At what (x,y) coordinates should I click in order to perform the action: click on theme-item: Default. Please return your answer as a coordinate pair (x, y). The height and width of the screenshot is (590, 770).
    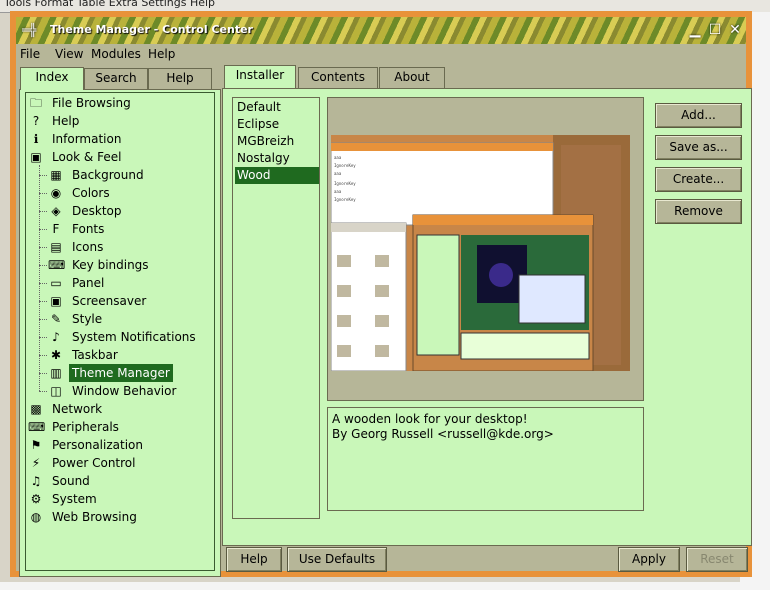
    Looking at the image, I should click on (259, 107).